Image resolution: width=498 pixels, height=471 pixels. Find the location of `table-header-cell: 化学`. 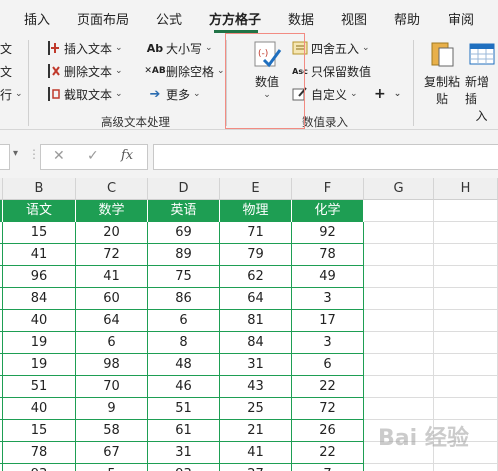

table-header-cell: 化学 is located at coordinates (328, 211).